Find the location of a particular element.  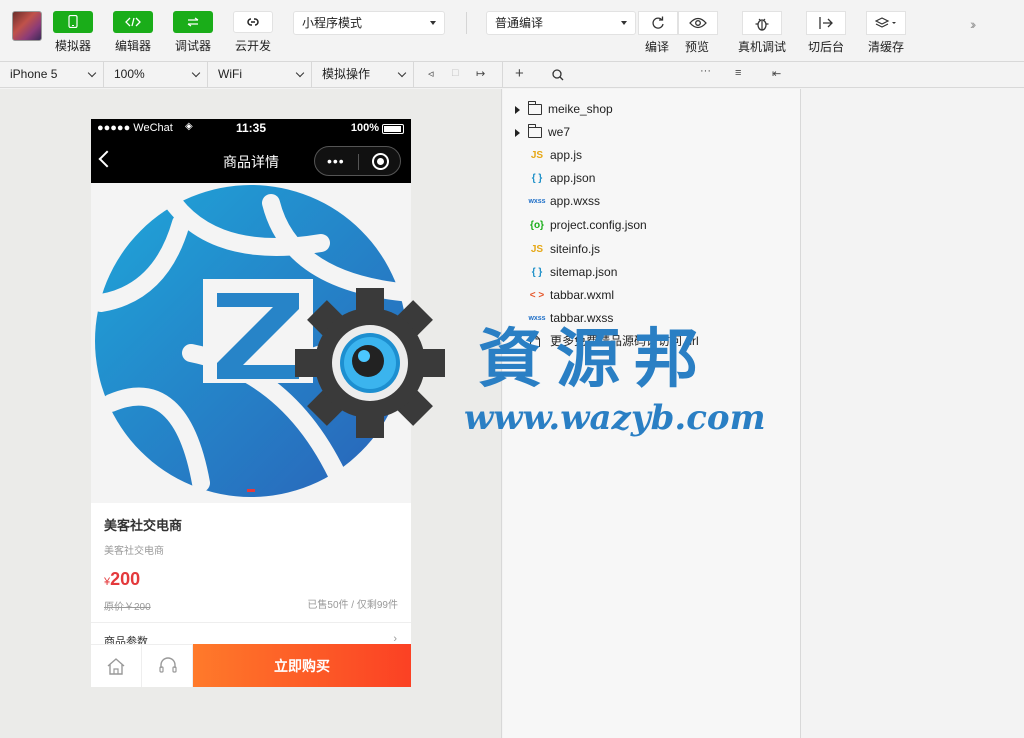

preview-button is located at coordinates (698, 23).